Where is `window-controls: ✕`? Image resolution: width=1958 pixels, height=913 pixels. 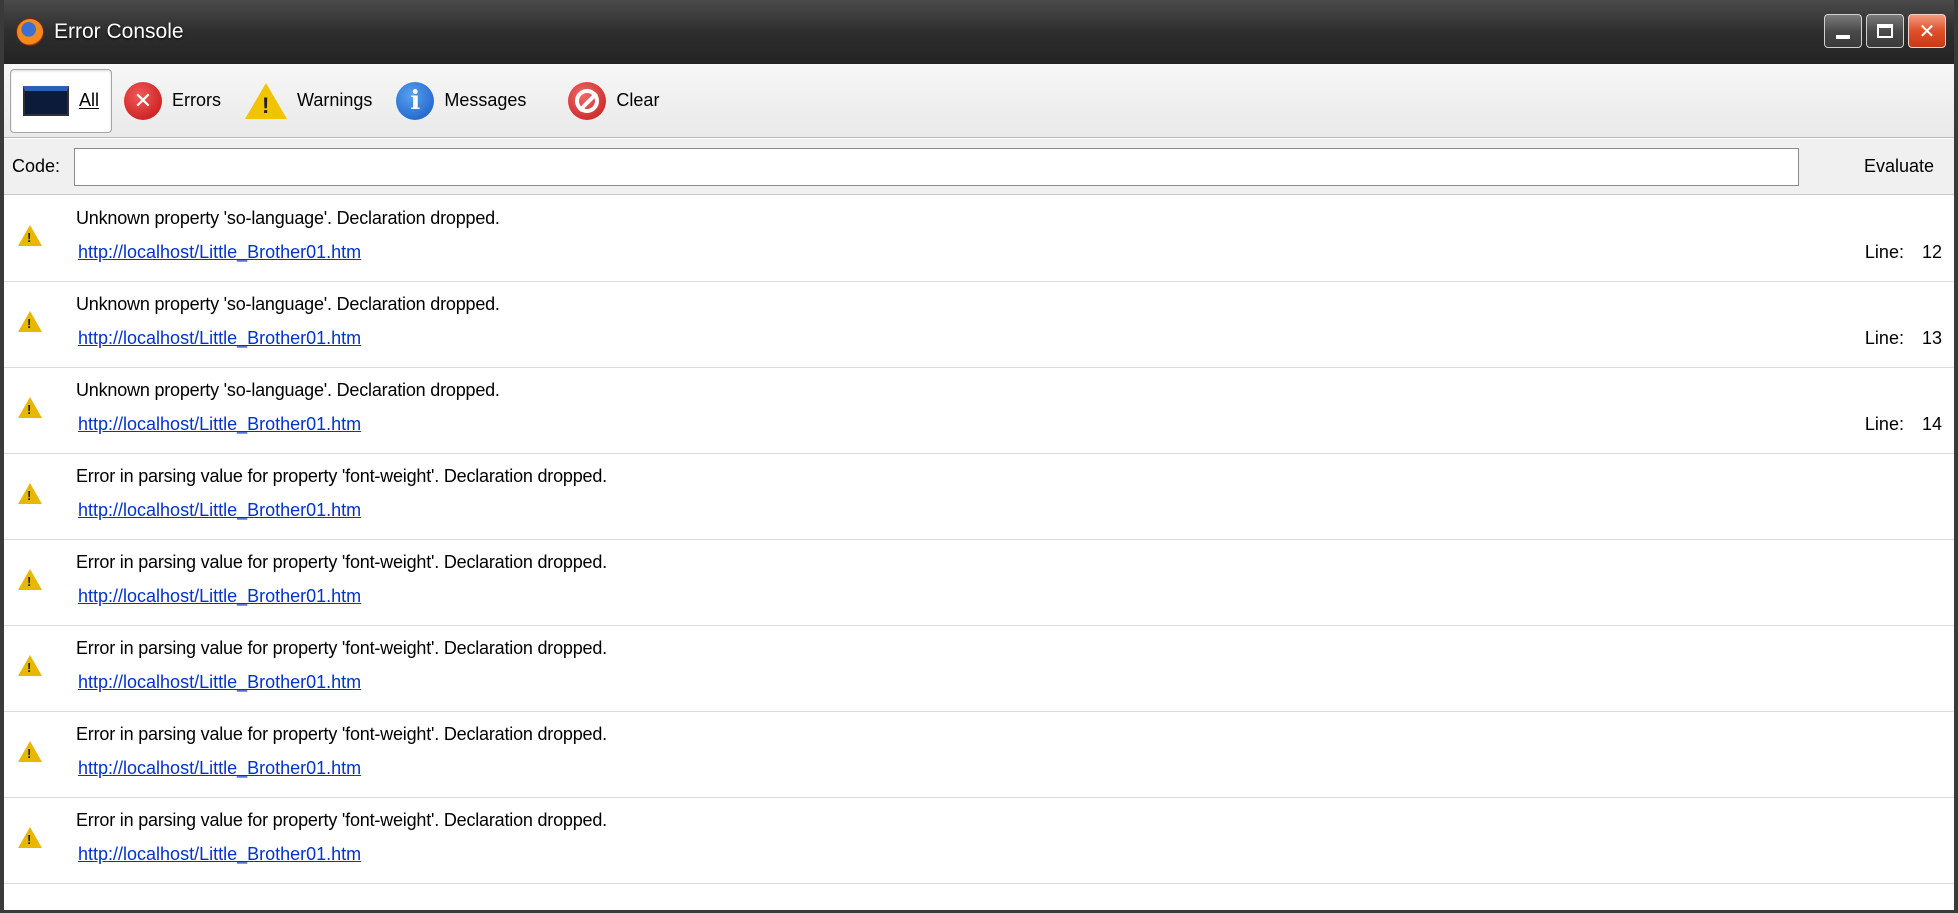 window-controls: ✕ is located at coordinates (1885, 31).